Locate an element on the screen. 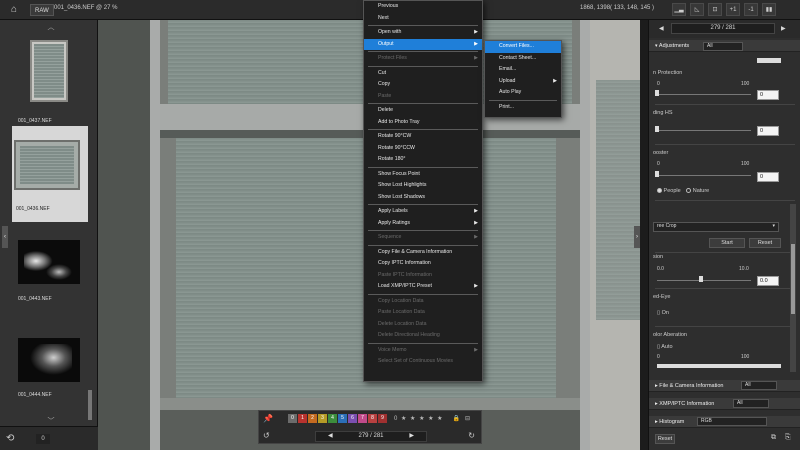 The image size is (800, 450). menu-item-apply-labels: Apply Labels ▶ is located at coordinates (423, 212).